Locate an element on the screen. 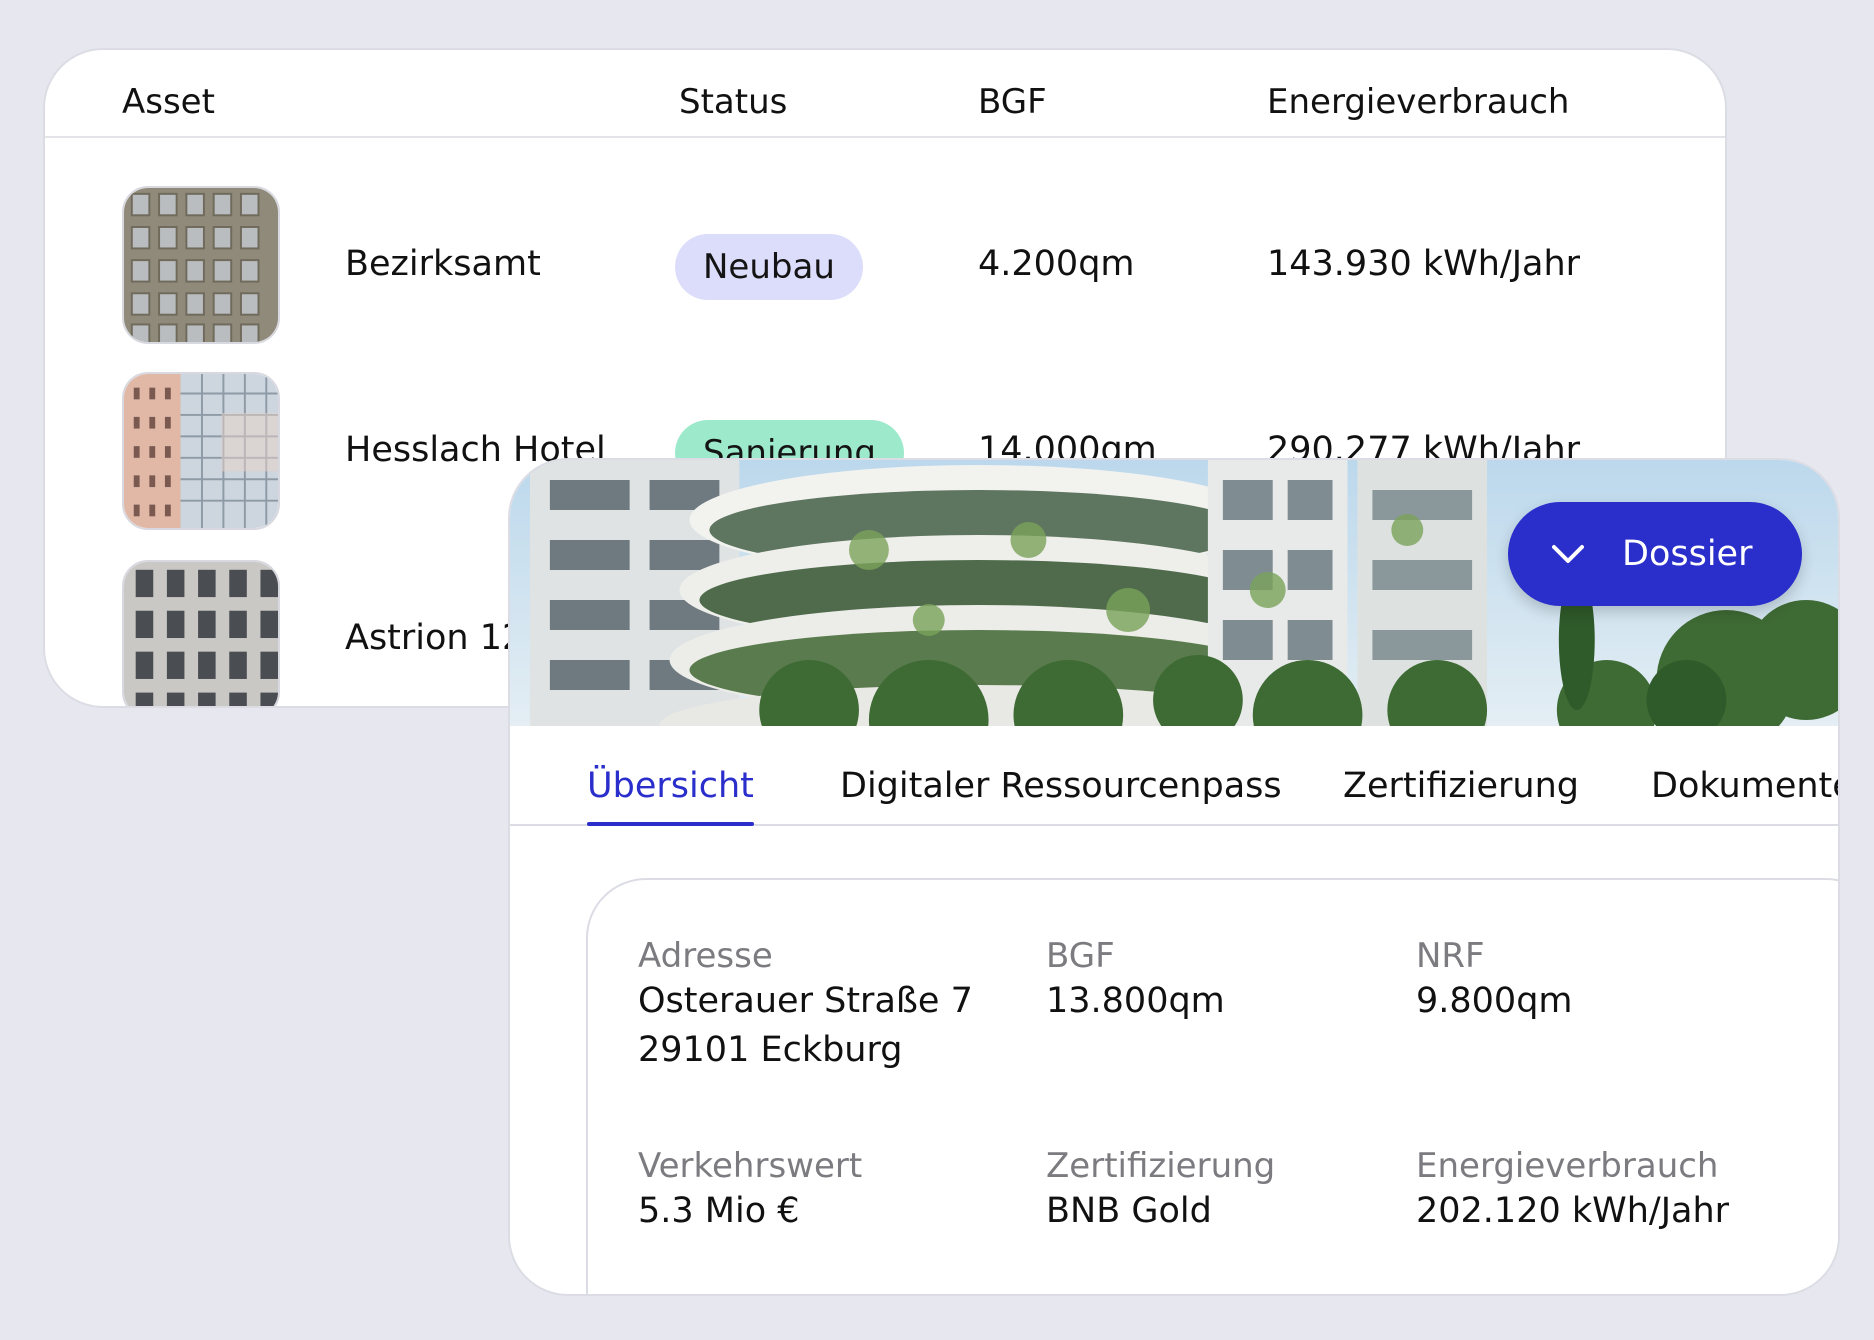 The height and width of the screenshot is (1340, 1874). address-field: Adresse Osterauer Straße 7 29101 Eckburg is located at coordinates (805, 1005).